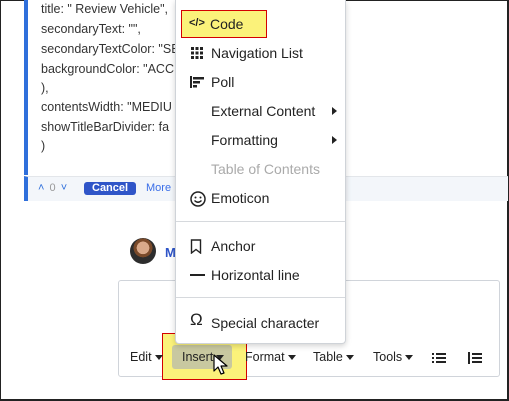 Image resolution: width=509 pixels, height=401 pixels. Describe the element at coordinates (255, 275) in the screenshot. I see `menu-item-label: Horizontal line` at that location.